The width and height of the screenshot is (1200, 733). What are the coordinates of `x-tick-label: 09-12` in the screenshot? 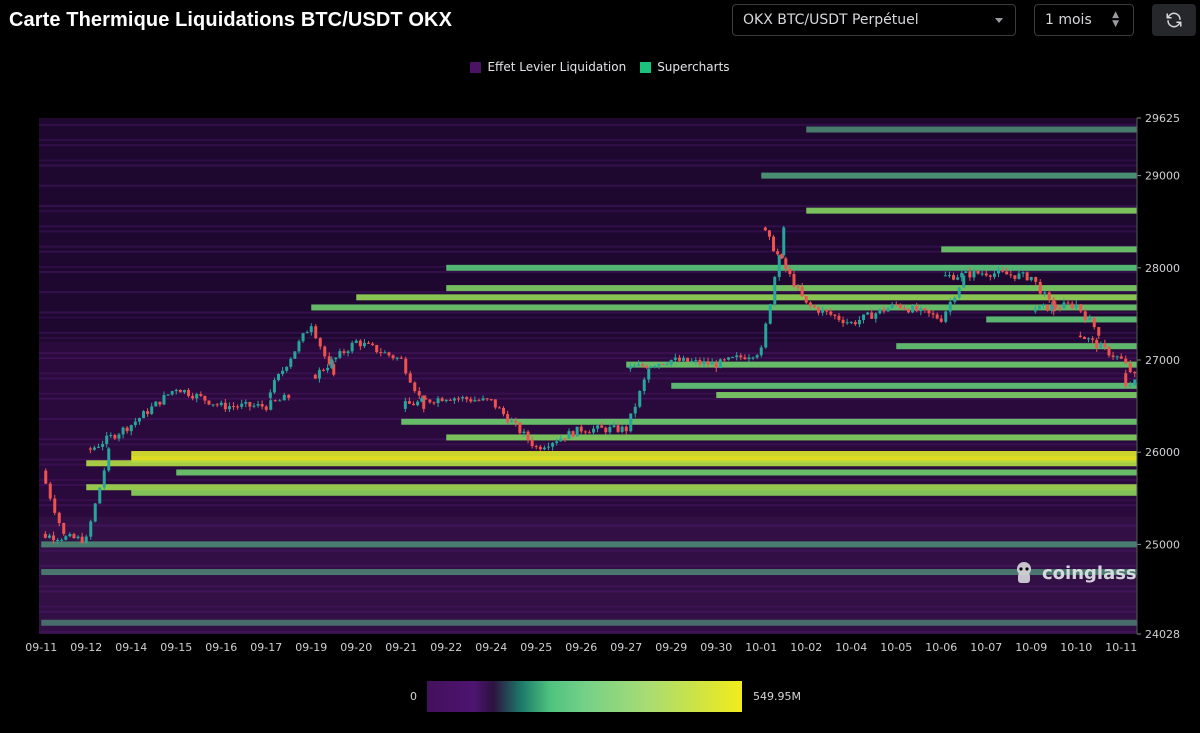 It's located at (86, 647).